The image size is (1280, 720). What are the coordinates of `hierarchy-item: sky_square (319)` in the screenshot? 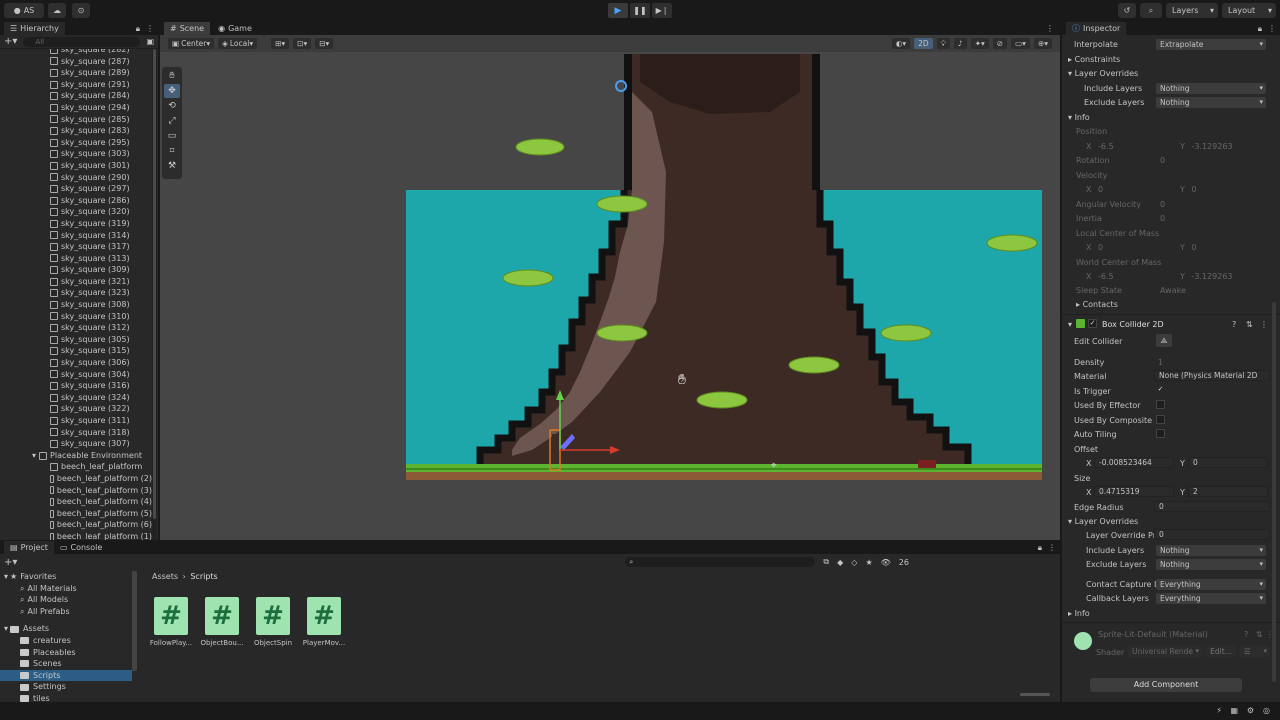 It's located at (76, 224).